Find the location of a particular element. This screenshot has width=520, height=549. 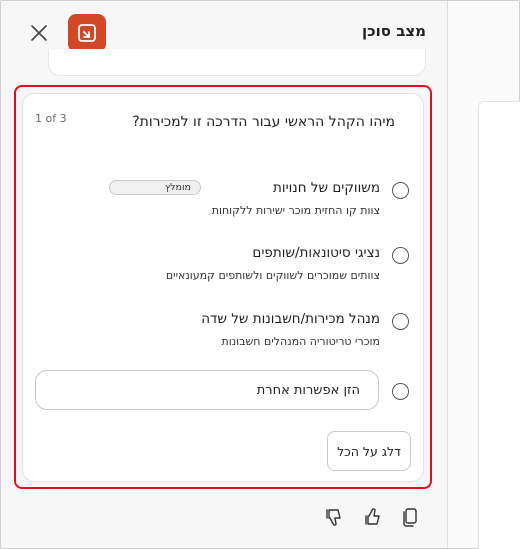

other-option is located at coordinates (221, 392).